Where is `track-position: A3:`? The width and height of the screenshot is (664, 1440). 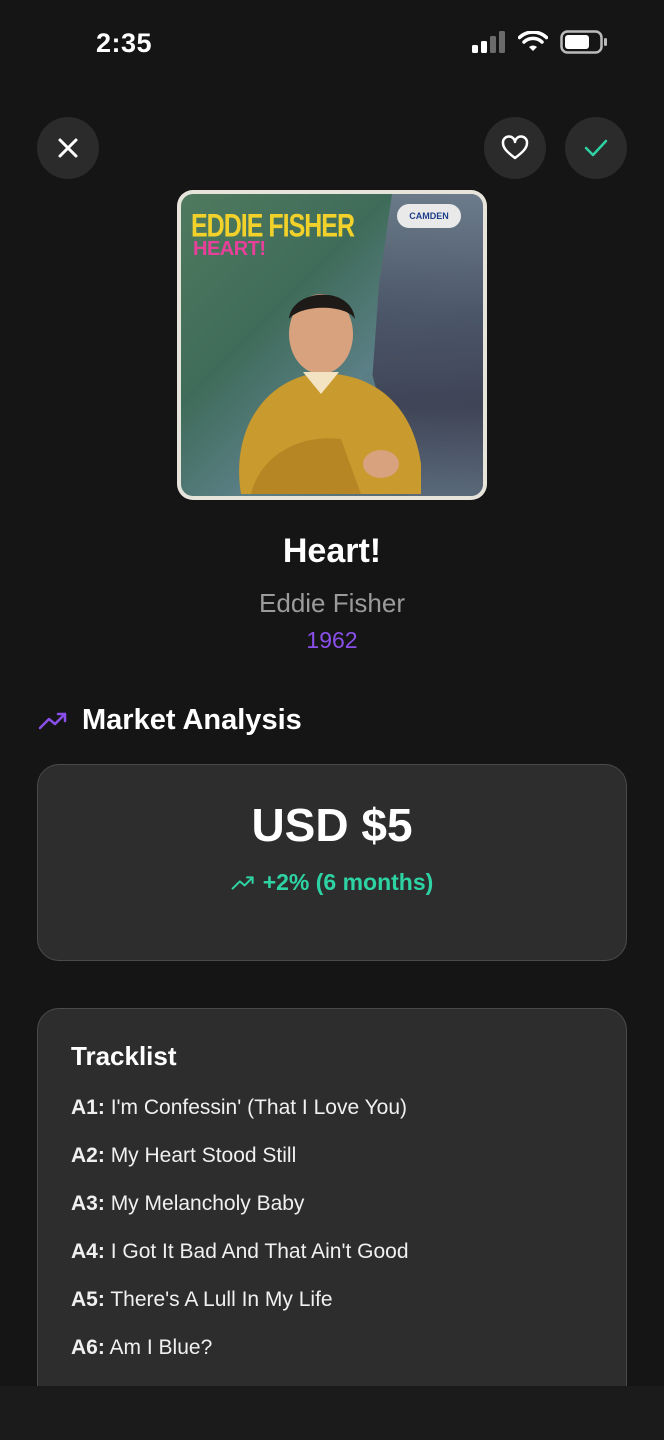 track-position: A3: is located at coordinates (88, 1203).